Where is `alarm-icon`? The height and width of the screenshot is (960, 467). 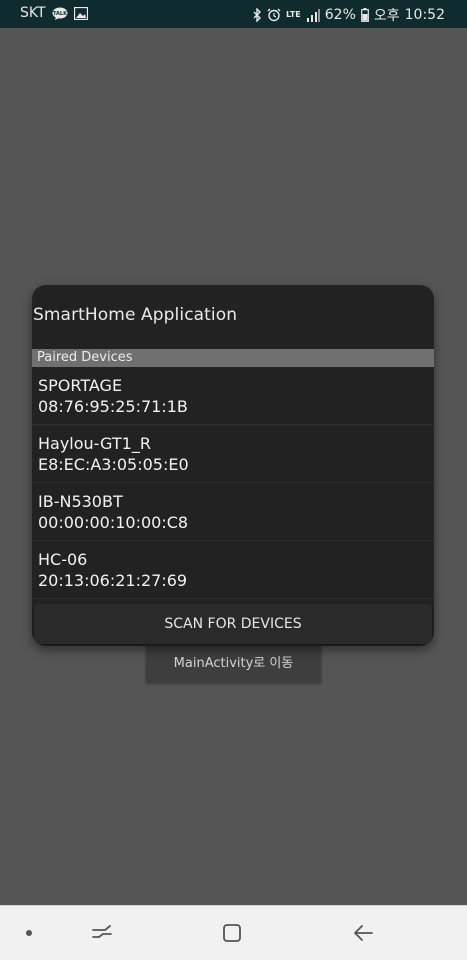
alarm-icon is located at coordinates (274, 15).